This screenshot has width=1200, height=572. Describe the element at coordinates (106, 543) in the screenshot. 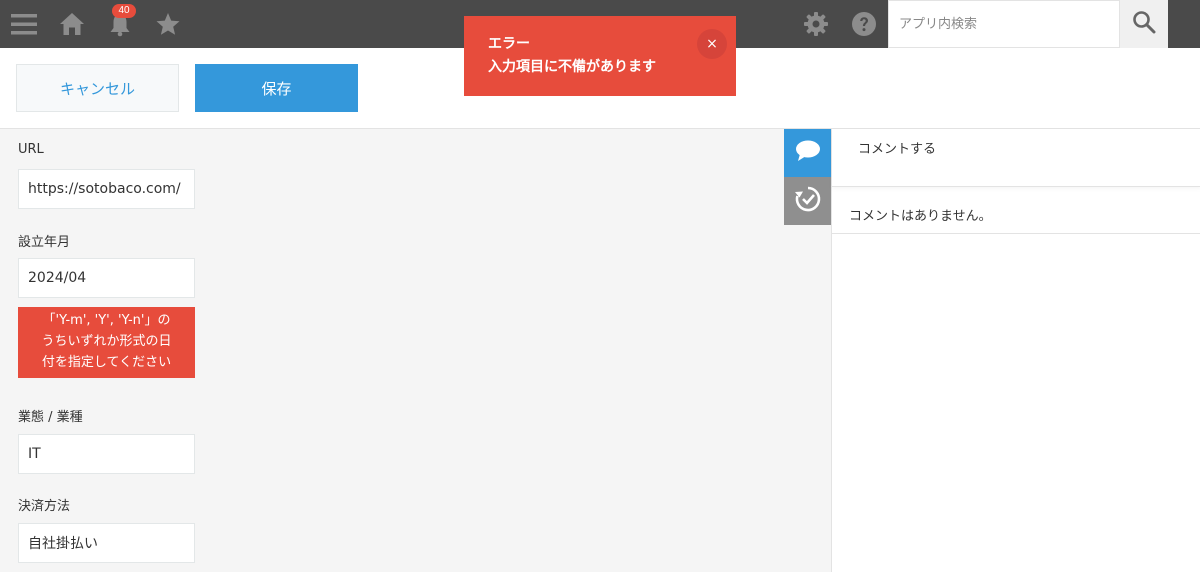

I see `payment-method-field: 自社掛払い` at that location.